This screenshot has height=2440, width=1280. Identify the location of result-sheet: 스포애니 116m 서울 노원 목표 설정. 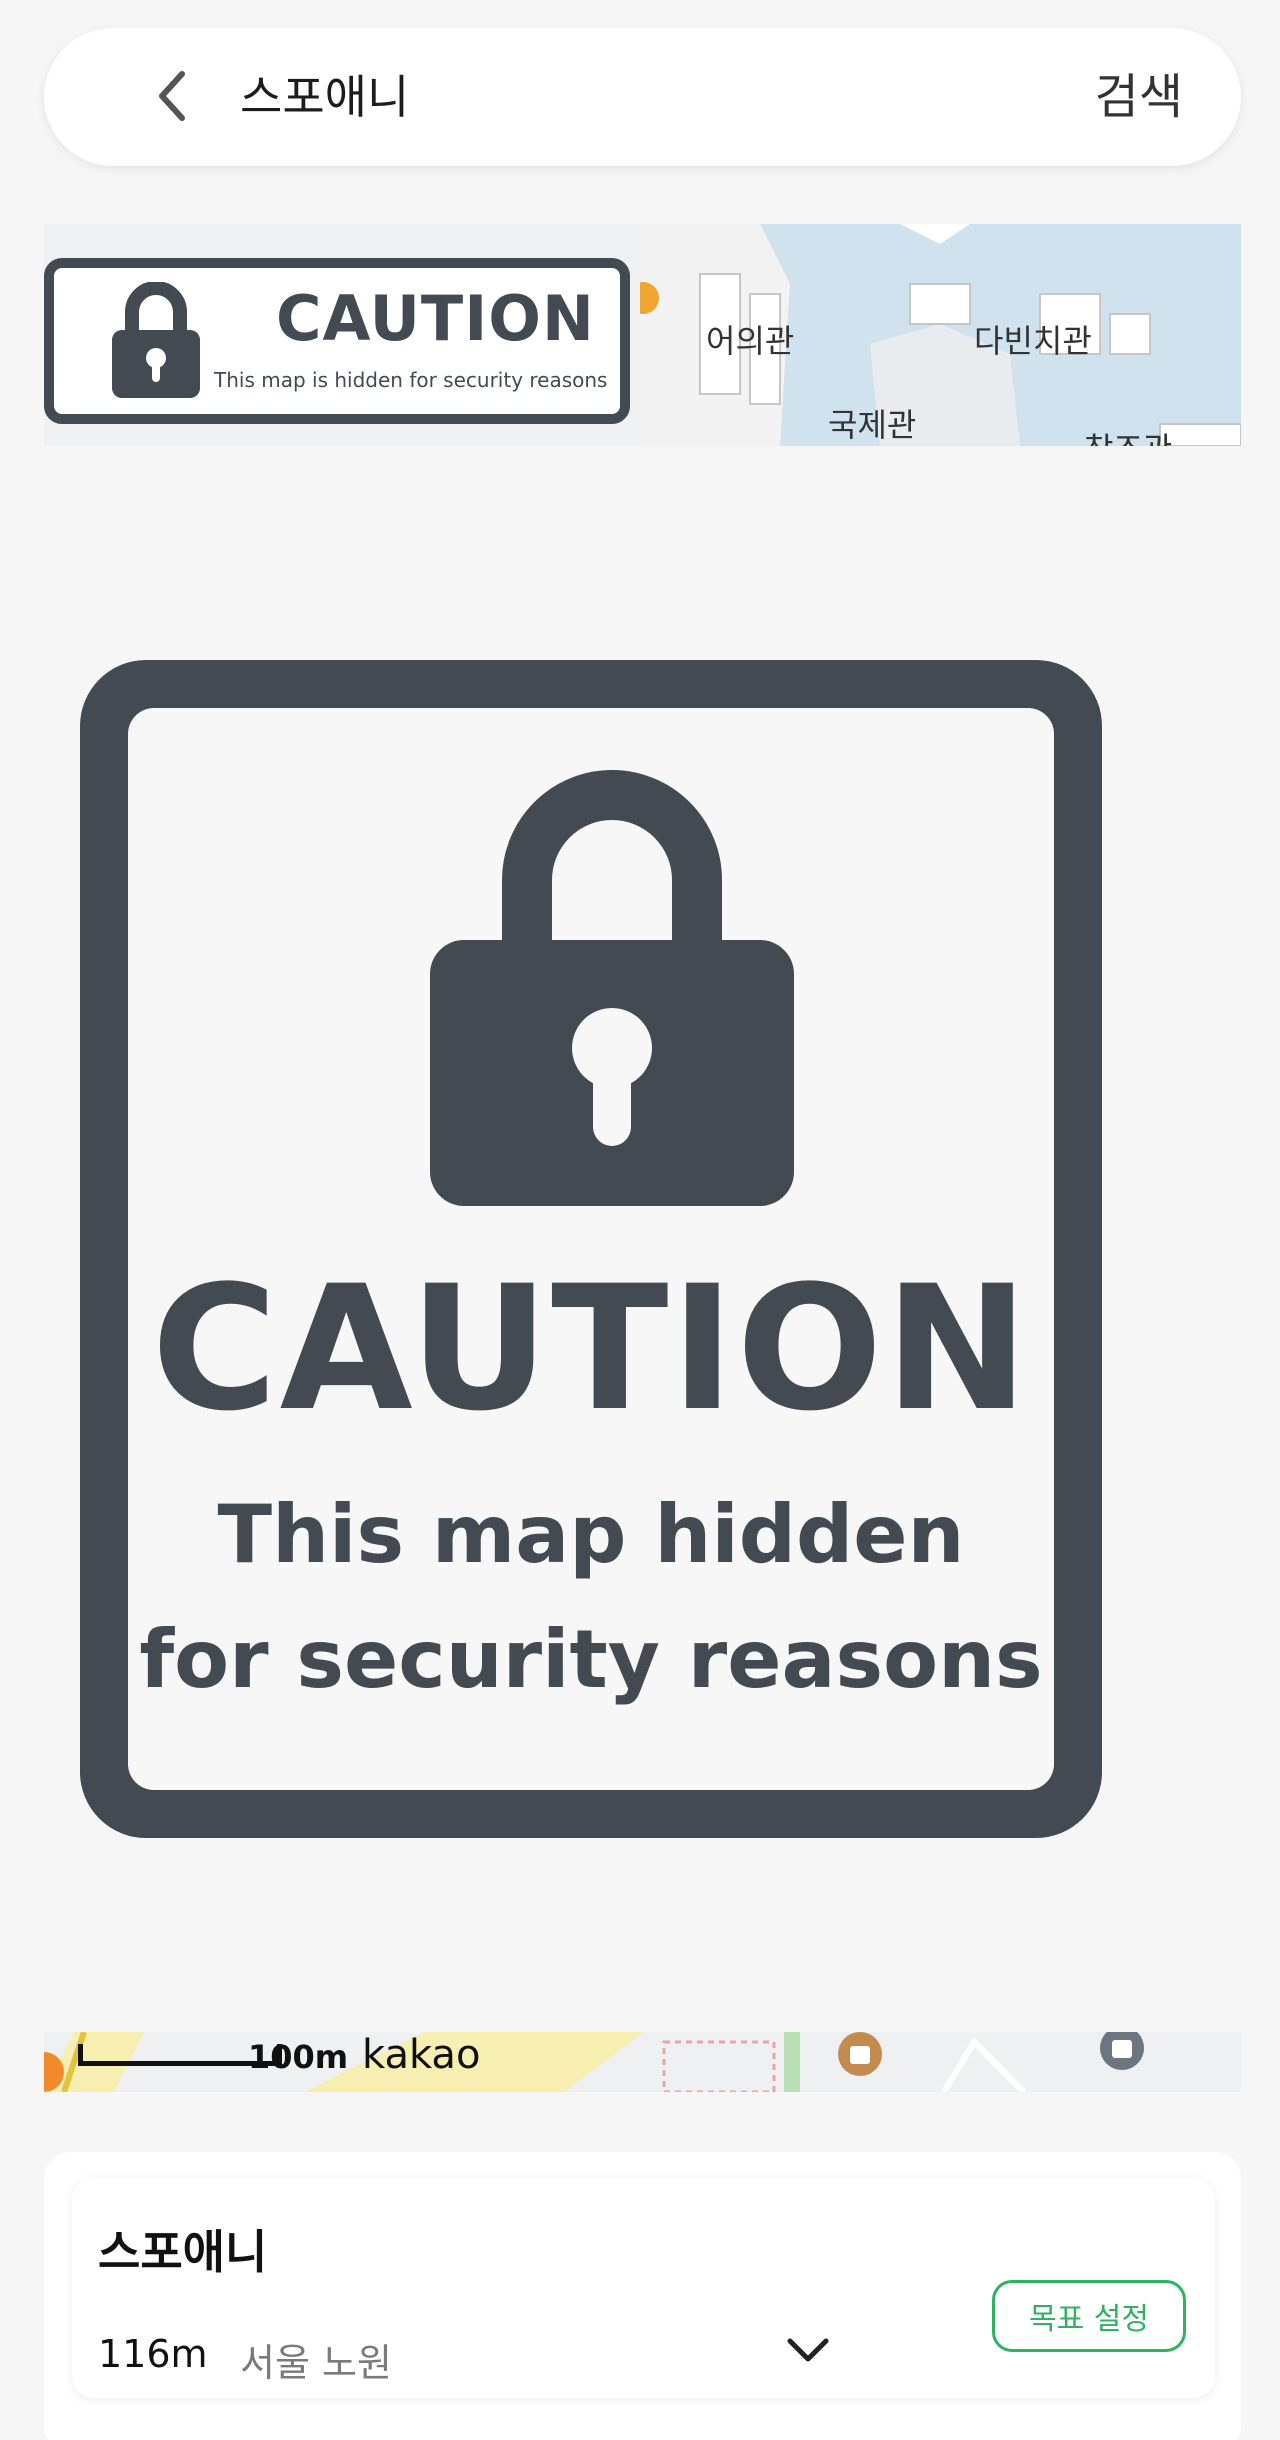
(642, 2296).